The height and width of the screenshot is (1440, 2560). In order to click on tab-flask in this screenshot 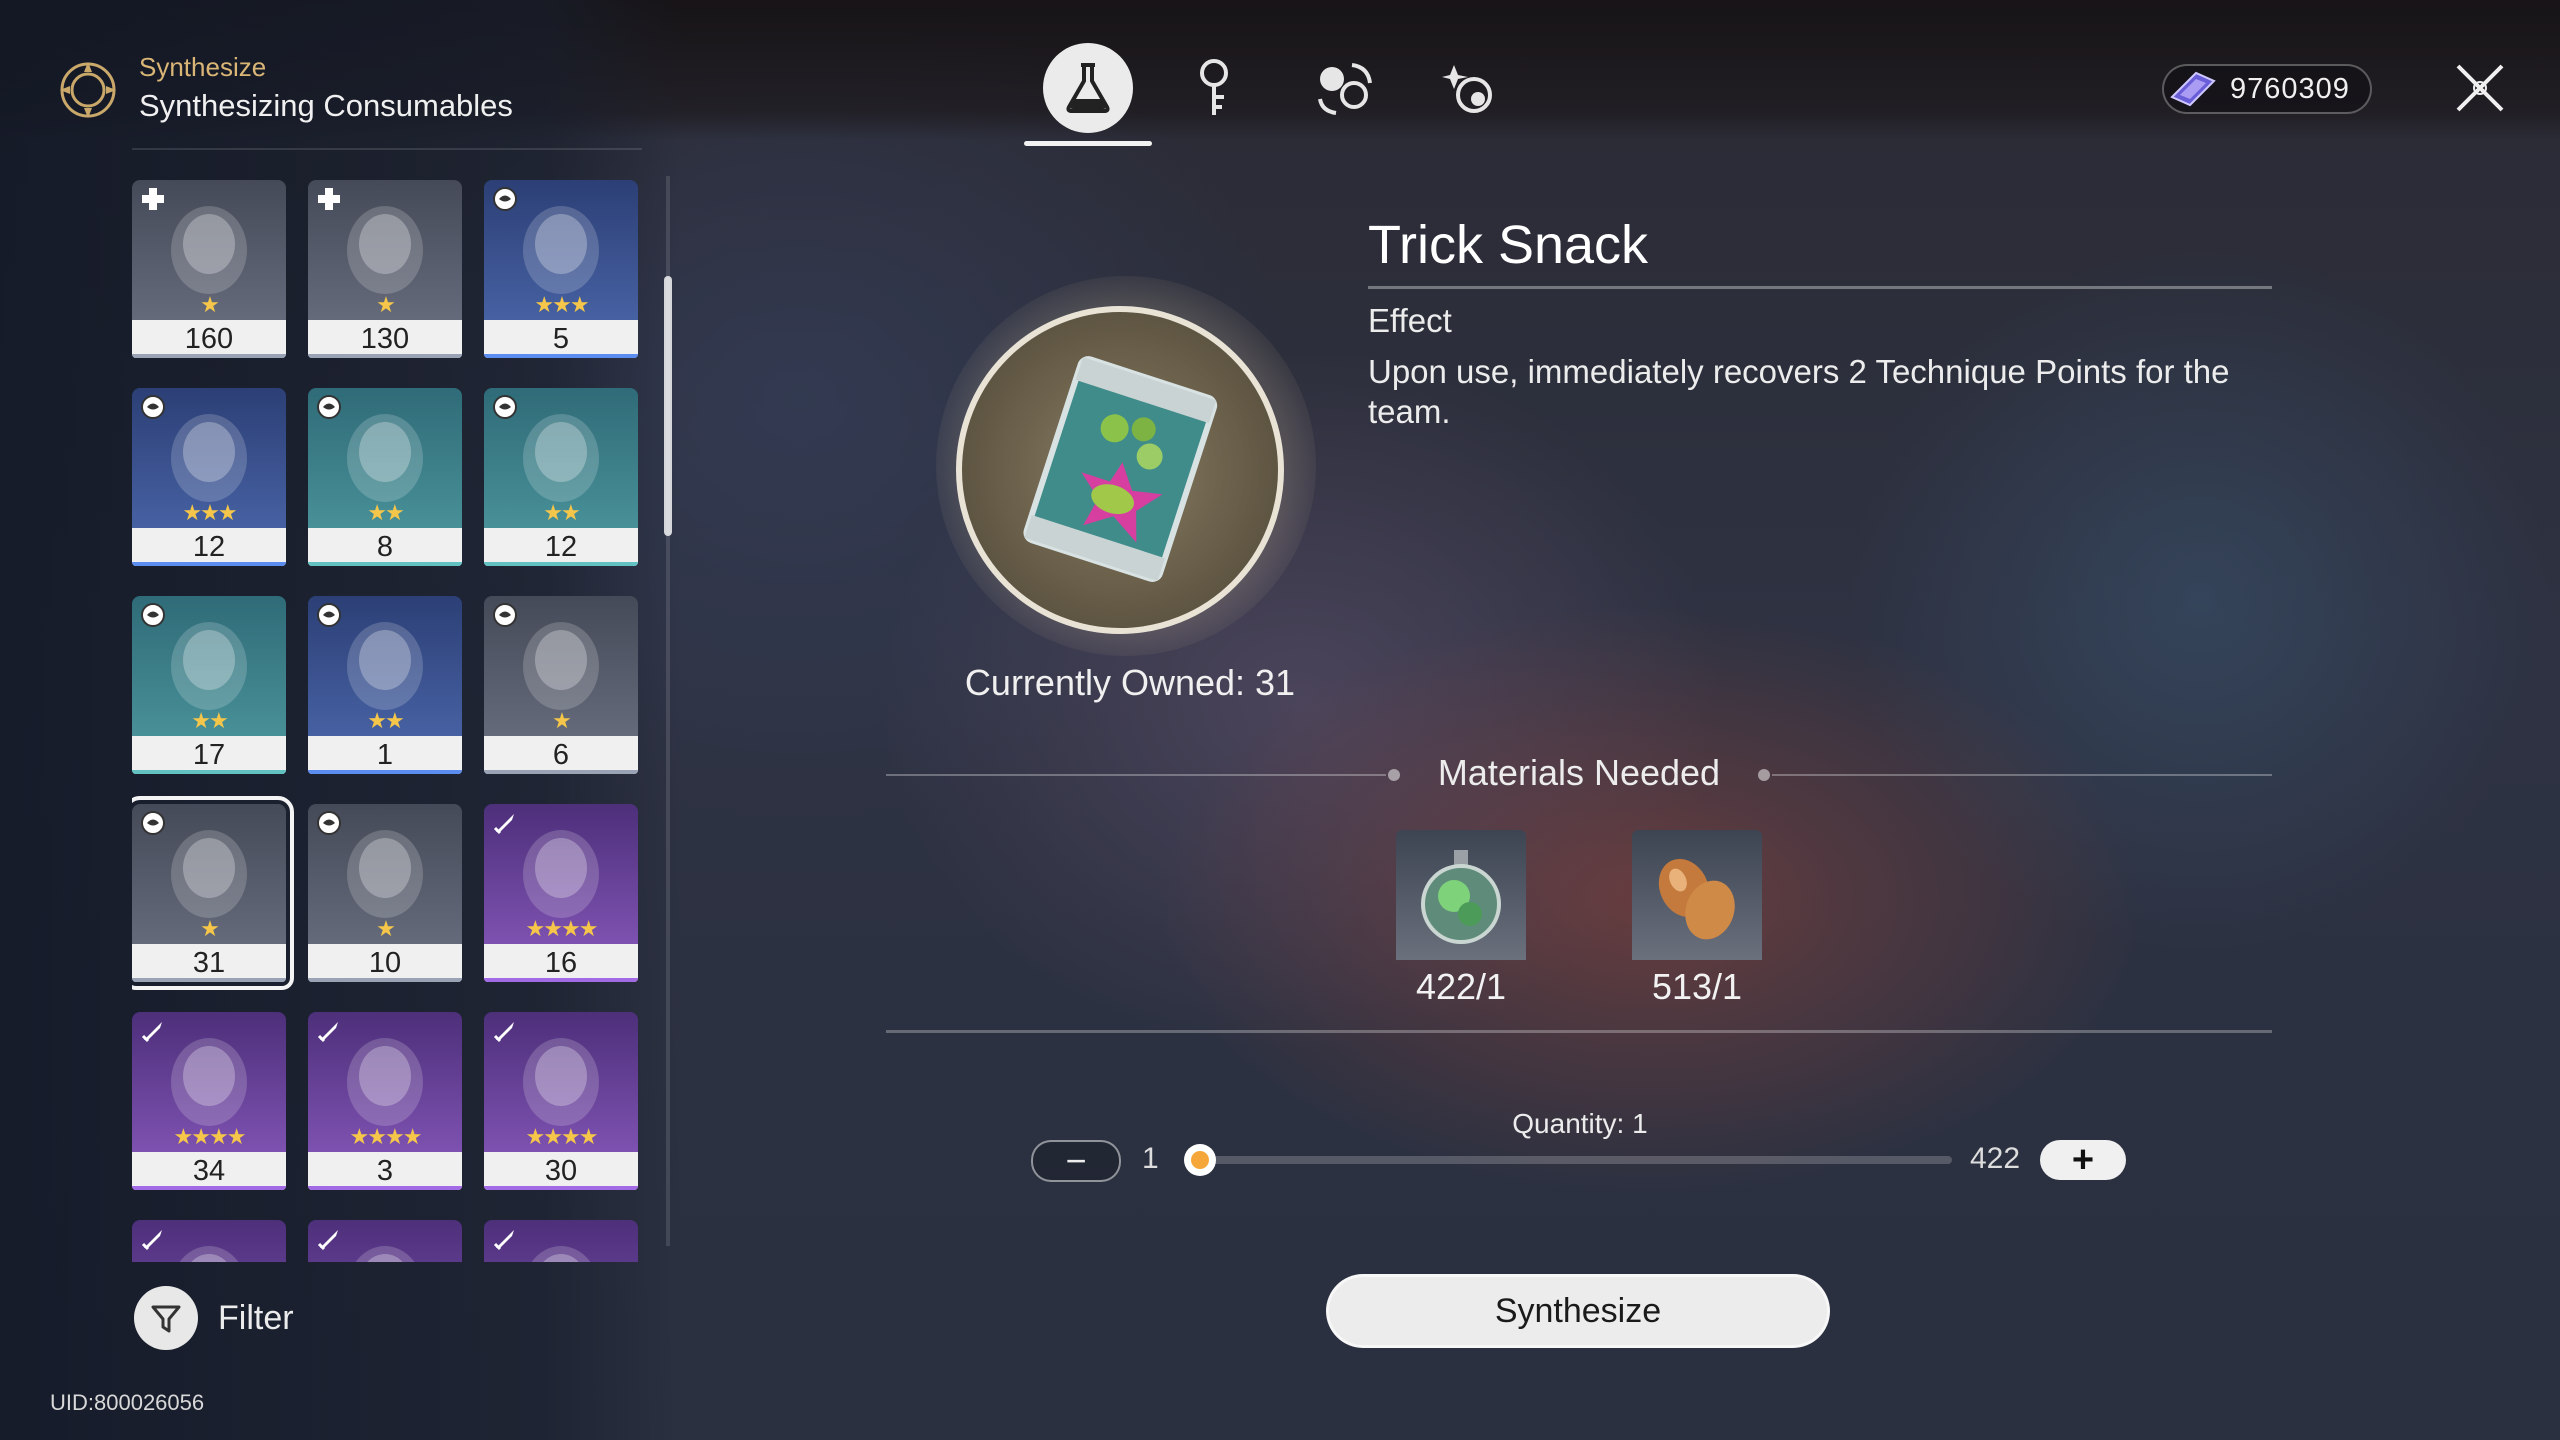, I will do `click(1088, 88)`.